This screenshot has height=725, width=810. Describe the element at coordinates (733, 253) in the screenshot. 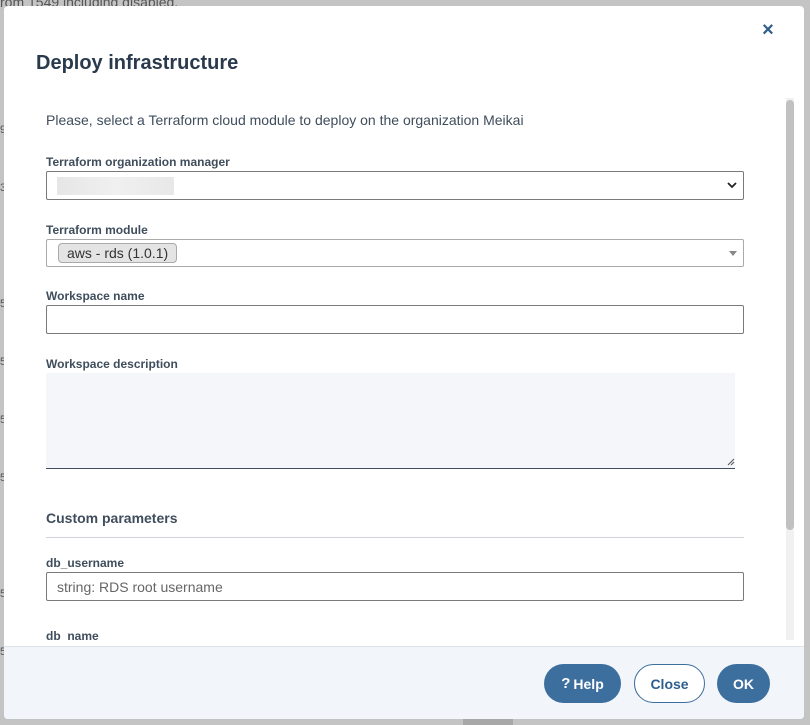

I see `caret-down-icon` at that location.